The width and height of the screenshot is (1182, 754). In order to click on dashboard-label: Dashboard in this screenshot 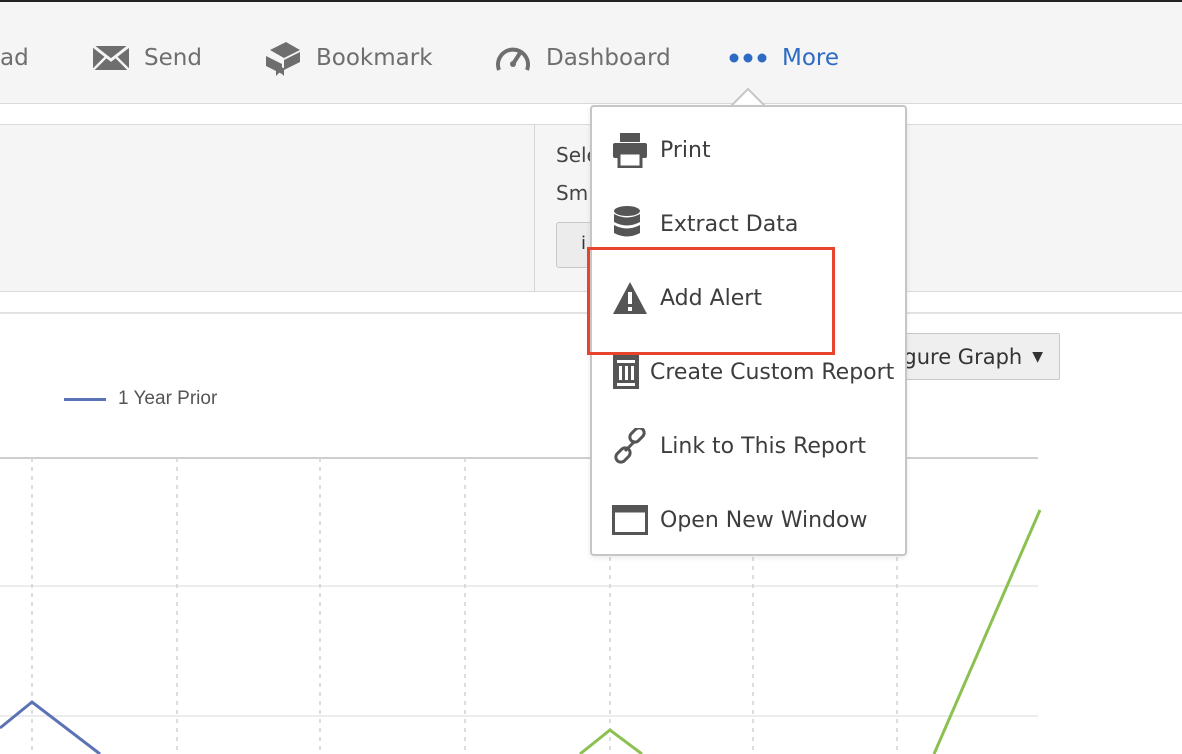, I will do `click(608, 58)`.